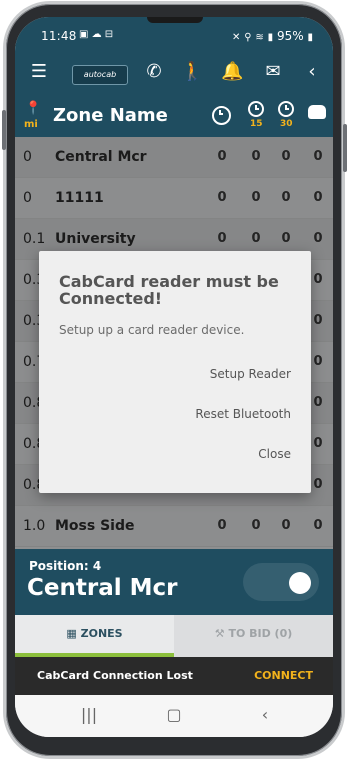 The height and width of the screenshot is (762, 350). Describe the element at coordinates (300, 583) in the screenshot. I see `toggle-knob` at that location.